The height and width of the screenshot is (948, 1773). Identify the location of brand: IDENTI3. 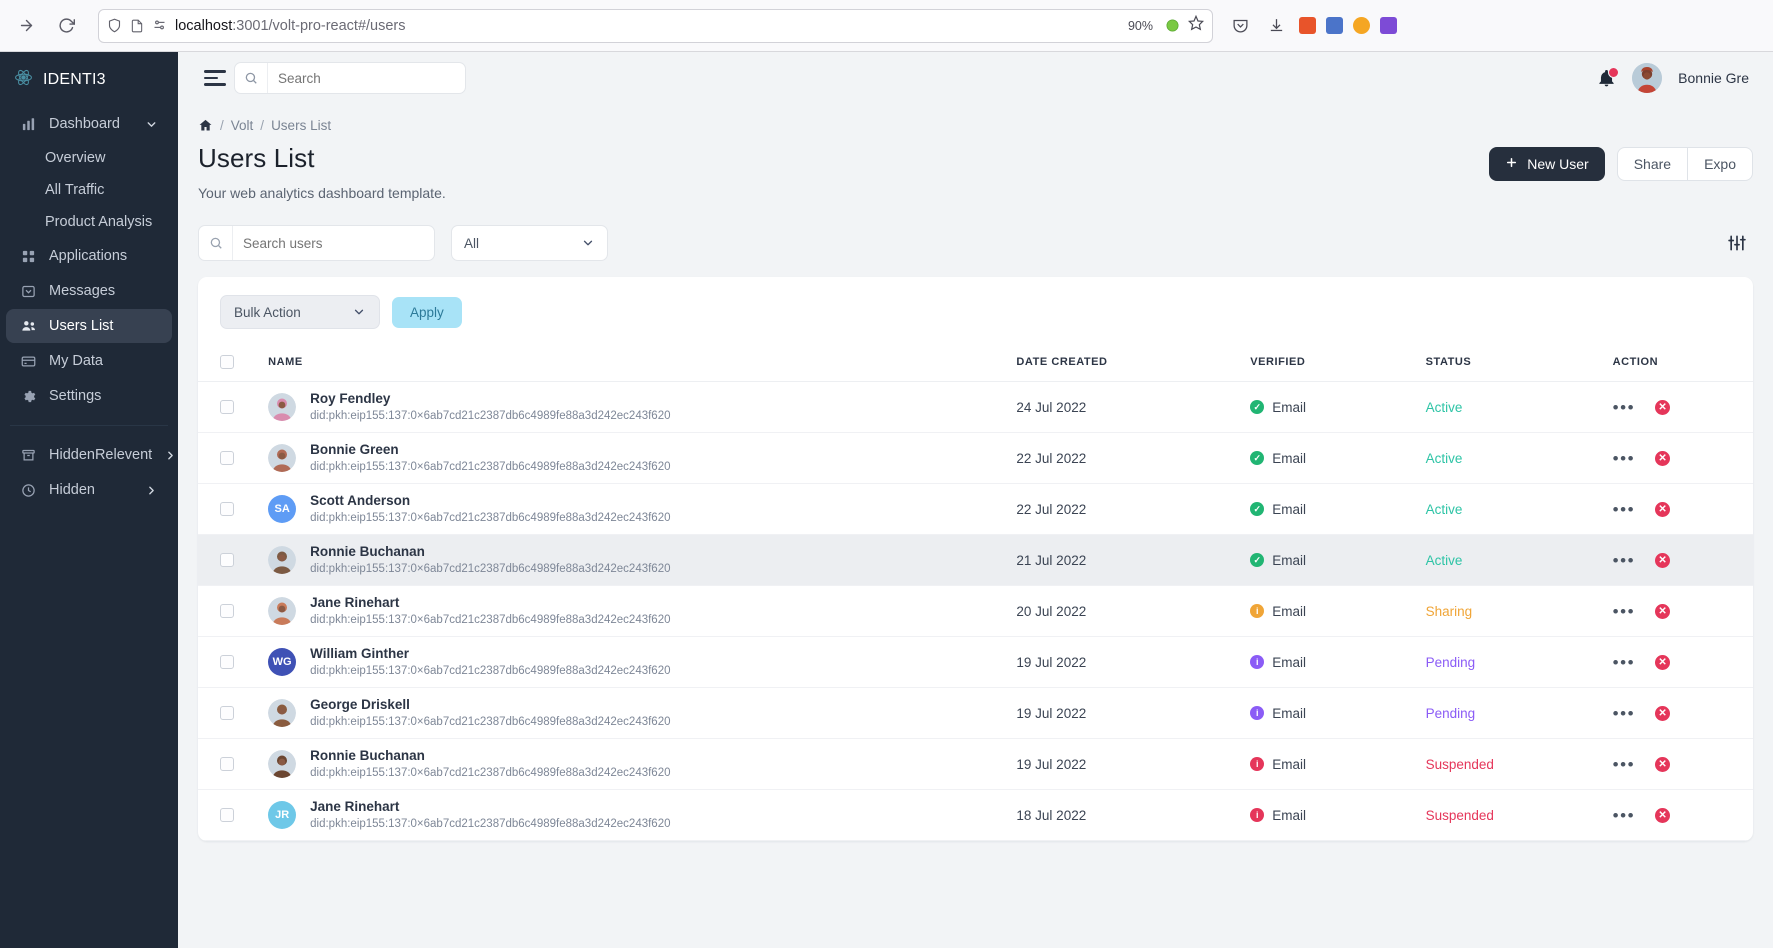
(89, 79).